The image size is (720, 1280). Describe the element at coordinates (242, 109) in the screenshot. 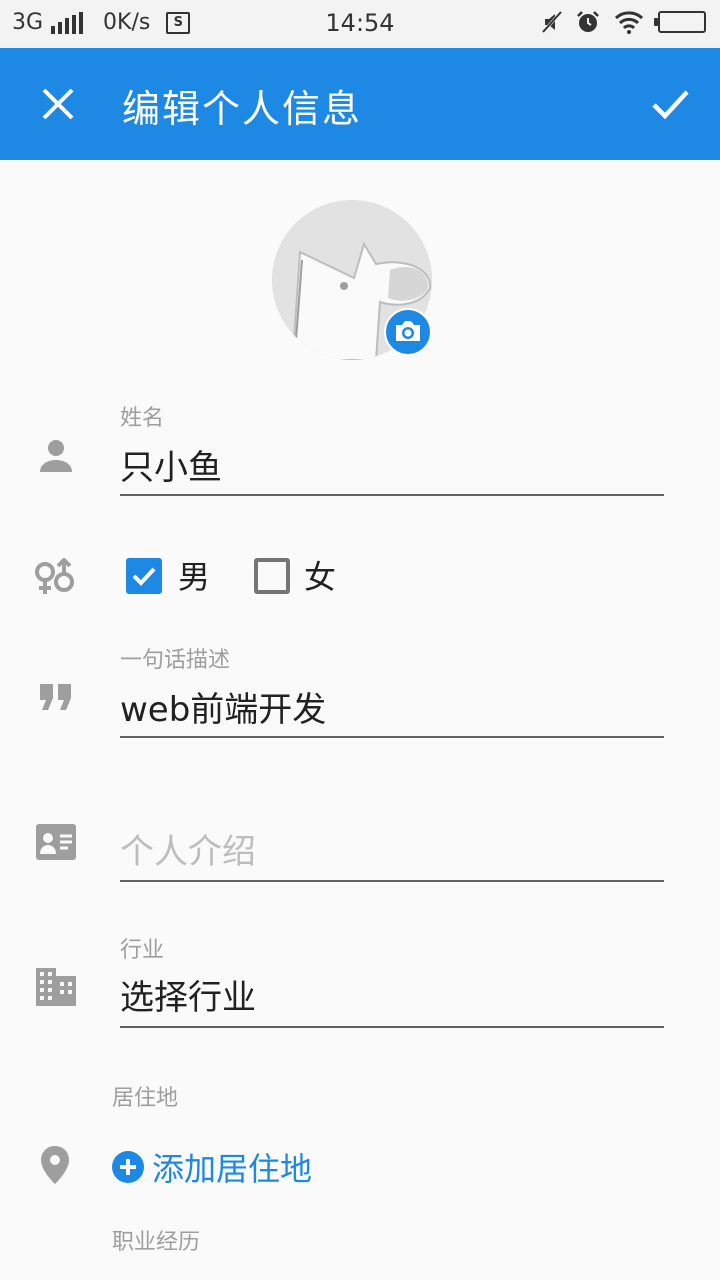

I see `page-title: 编辑个人信息` at that location.